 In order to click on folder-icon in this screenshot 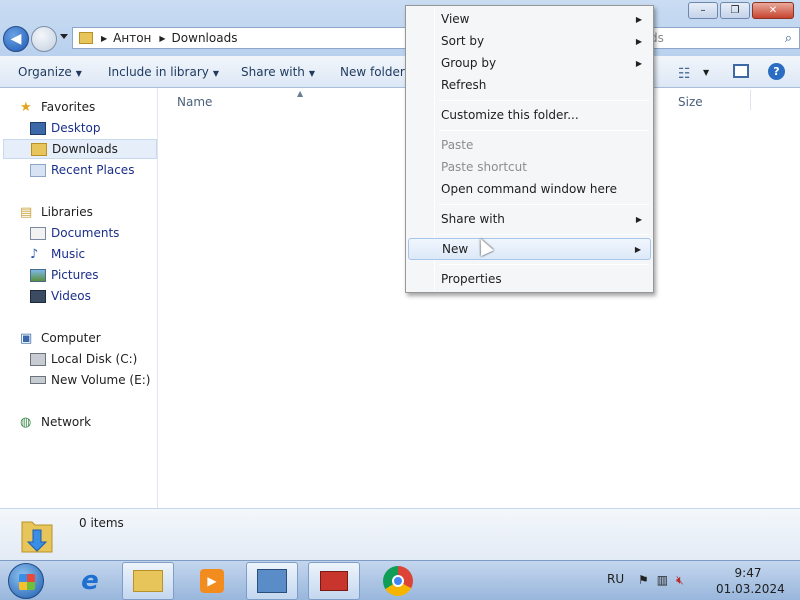, I will do `click(148, 581)`.